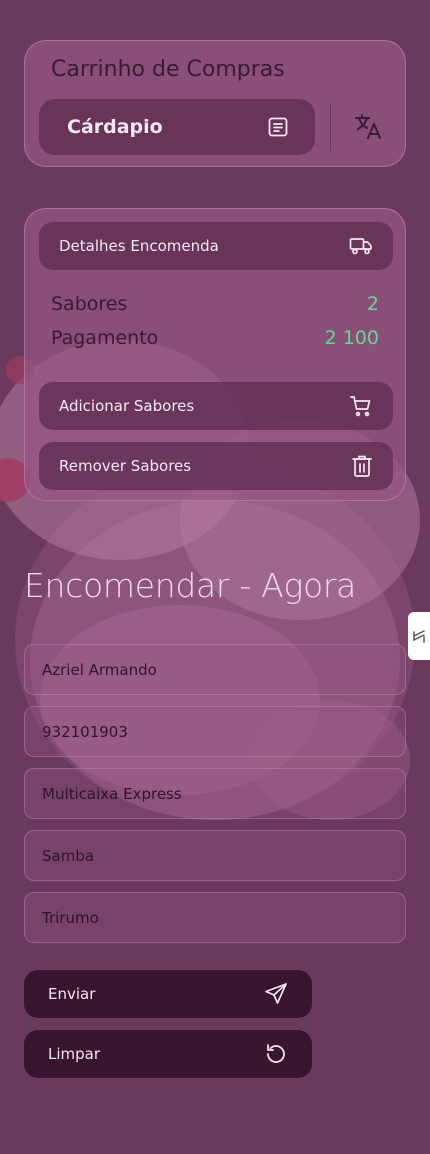 The image size is (430, 1154). Describe the element at coordinates (215, 338) in the screenshot. I see `payment-row: Pagamento 2 100` at that location.